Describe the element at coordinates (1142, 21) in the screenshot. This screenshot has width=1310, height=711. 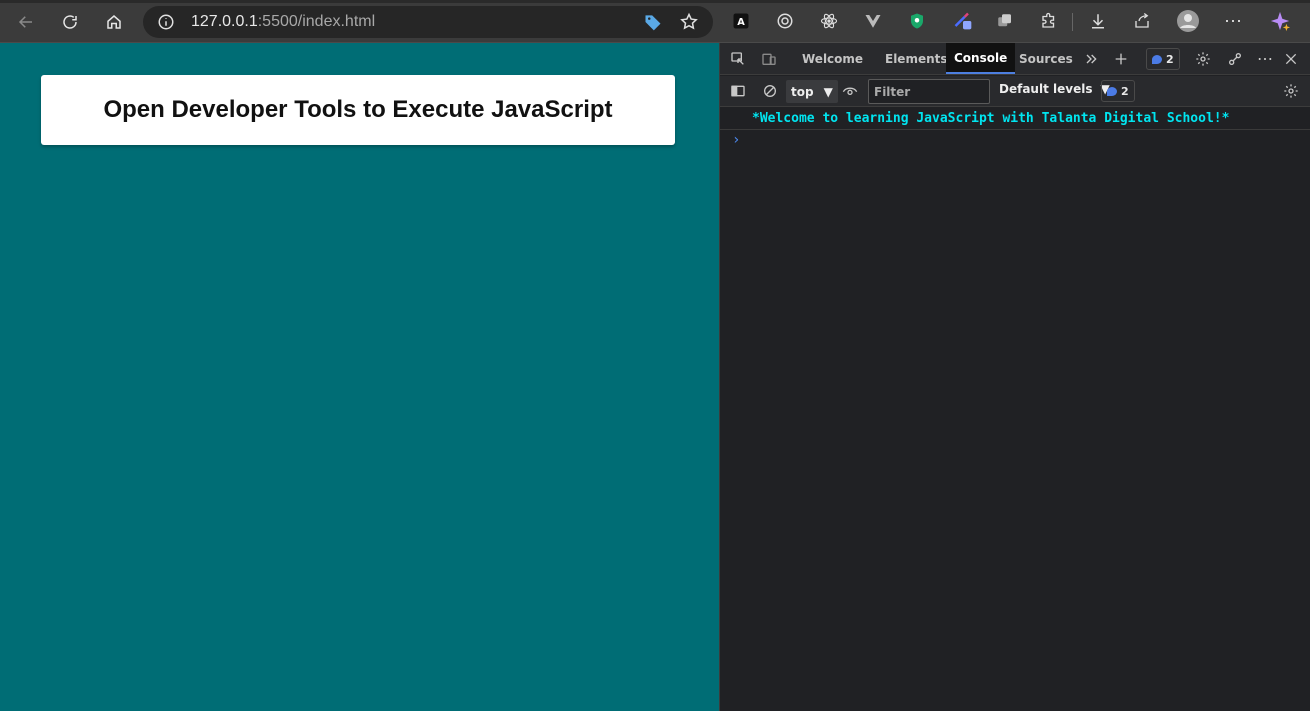
I see `share-icon` at that location.